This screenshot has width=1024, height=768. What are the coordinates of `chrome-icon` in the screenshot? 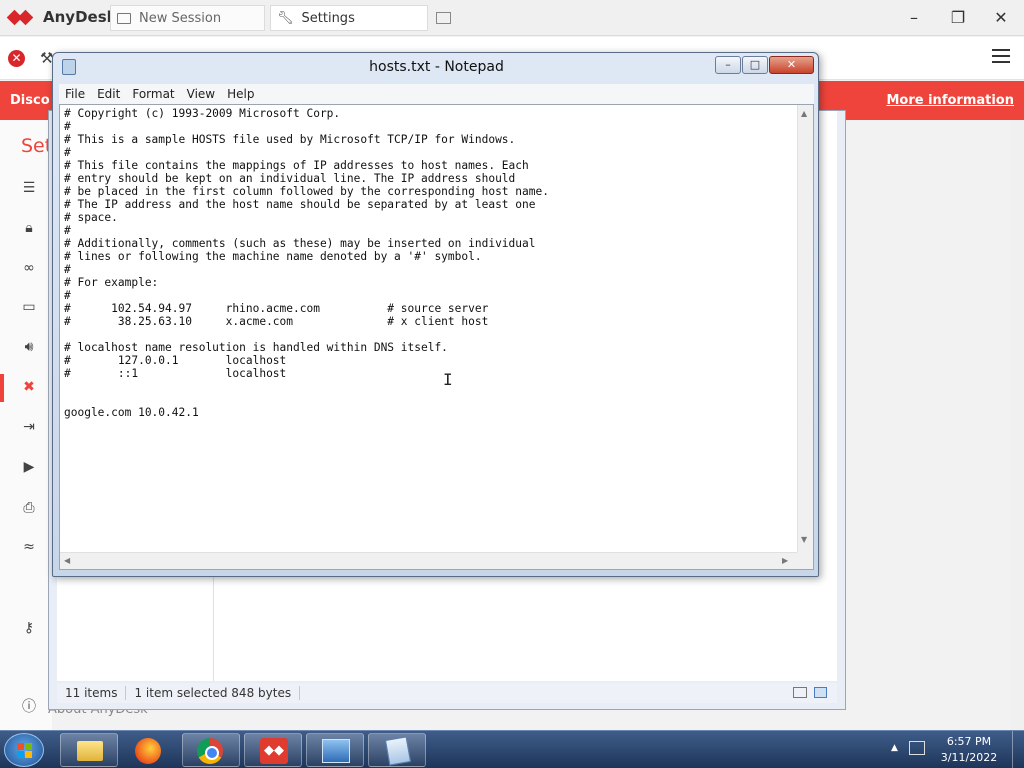 It's located at (210, 751).